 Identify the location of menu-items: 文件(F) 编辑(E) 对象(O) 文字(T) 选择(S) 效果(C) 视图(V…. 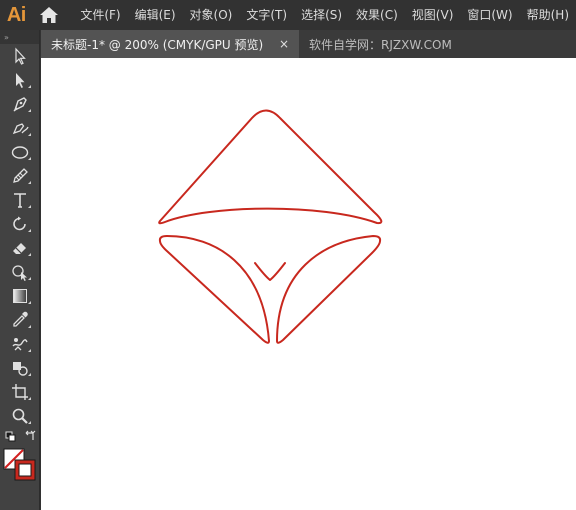
(324, 15).